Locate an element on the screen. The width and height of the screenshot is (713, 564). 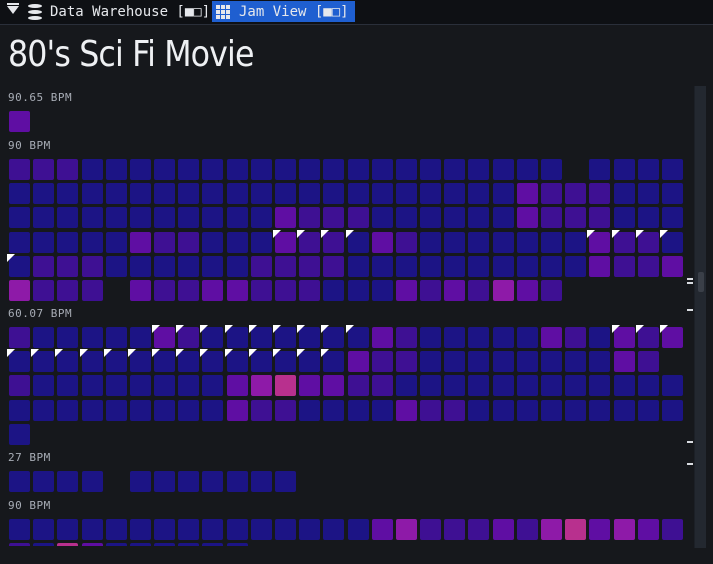
scrollbar-thumb is located at coordinates (701, 282).